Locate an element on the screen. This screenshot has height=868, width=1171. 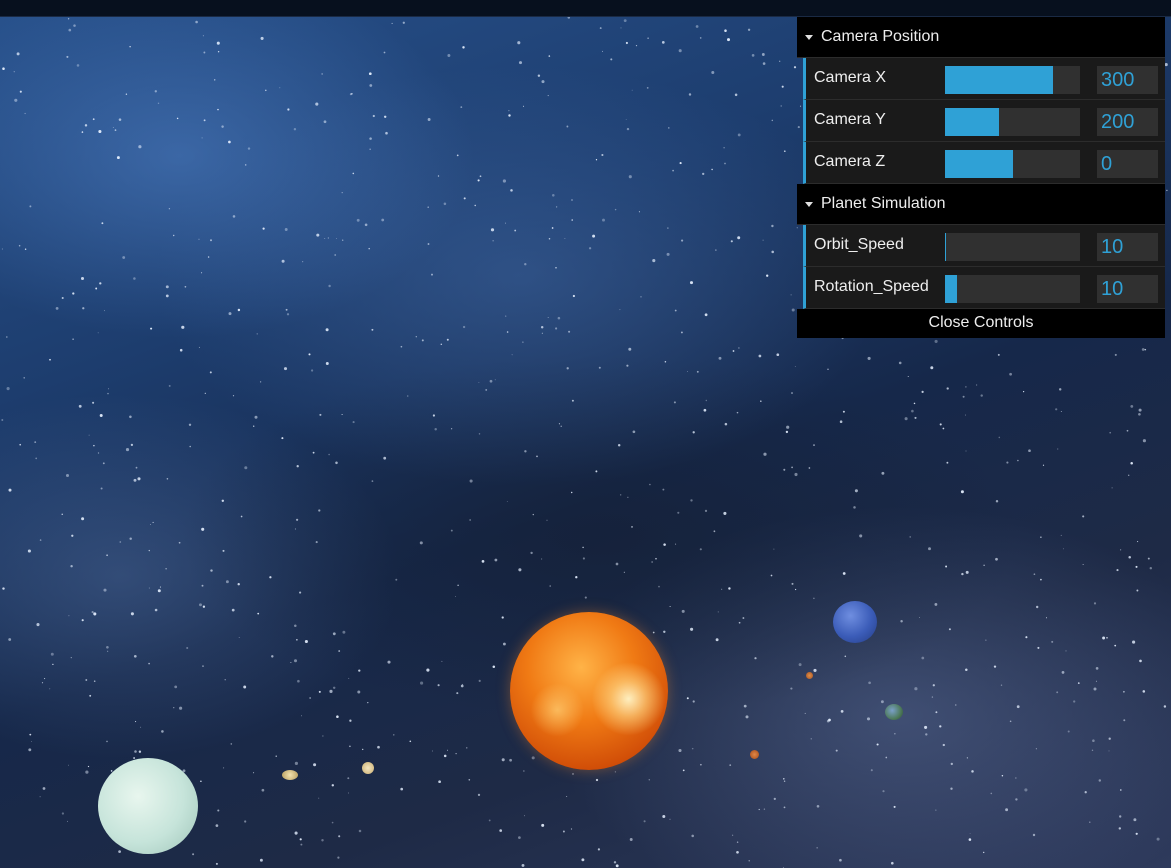
slider-fill is located at coordinates (979, 164).